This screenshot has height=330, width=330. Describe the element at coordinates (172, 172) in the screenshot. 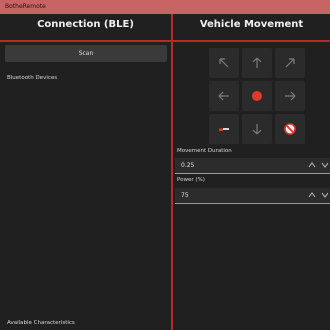

I see `vertical-divider` at that location.